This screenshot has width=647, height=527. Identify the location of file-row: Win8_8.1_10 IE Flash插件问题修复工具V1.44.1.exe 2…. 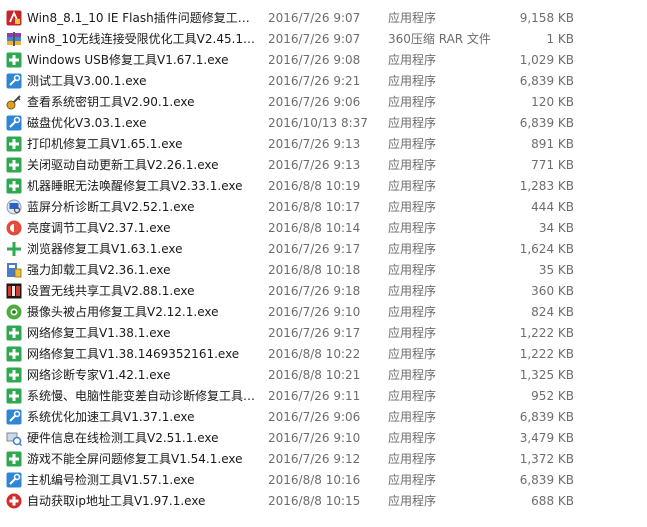
(323, 18).